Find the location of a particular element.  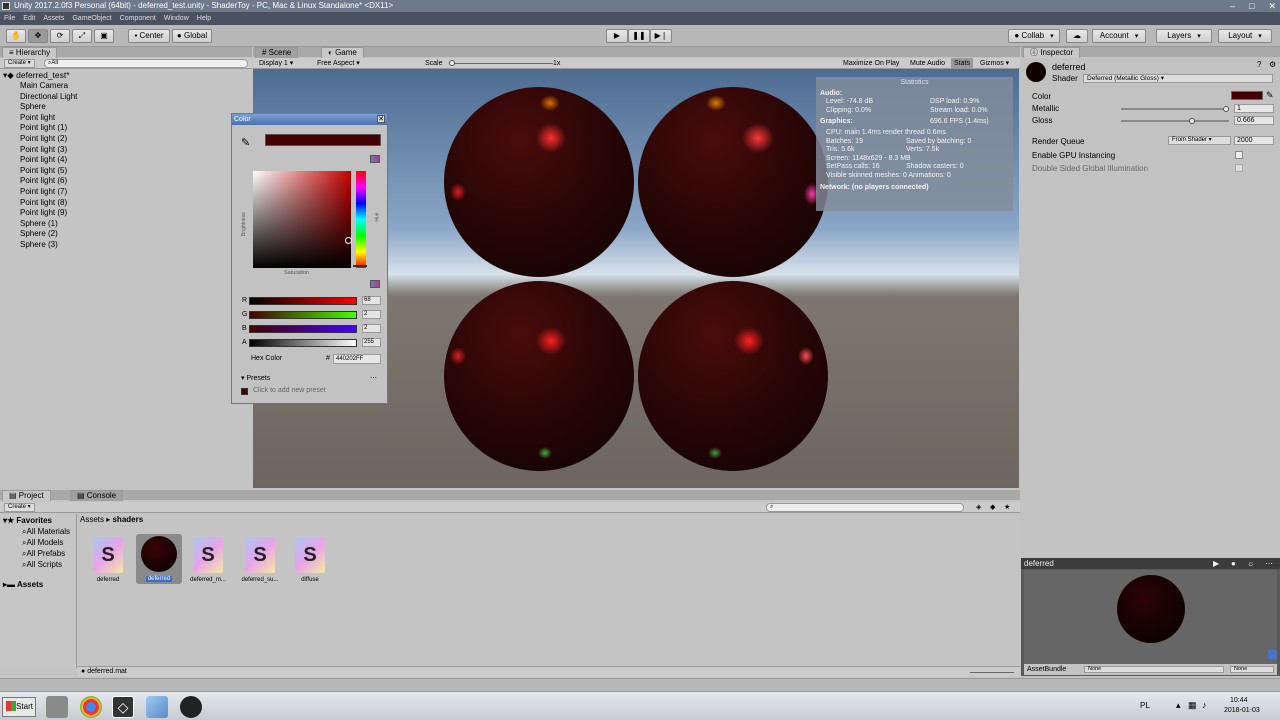

assets-folder: ▸▬ Assets is located at coordinates (23, 584).